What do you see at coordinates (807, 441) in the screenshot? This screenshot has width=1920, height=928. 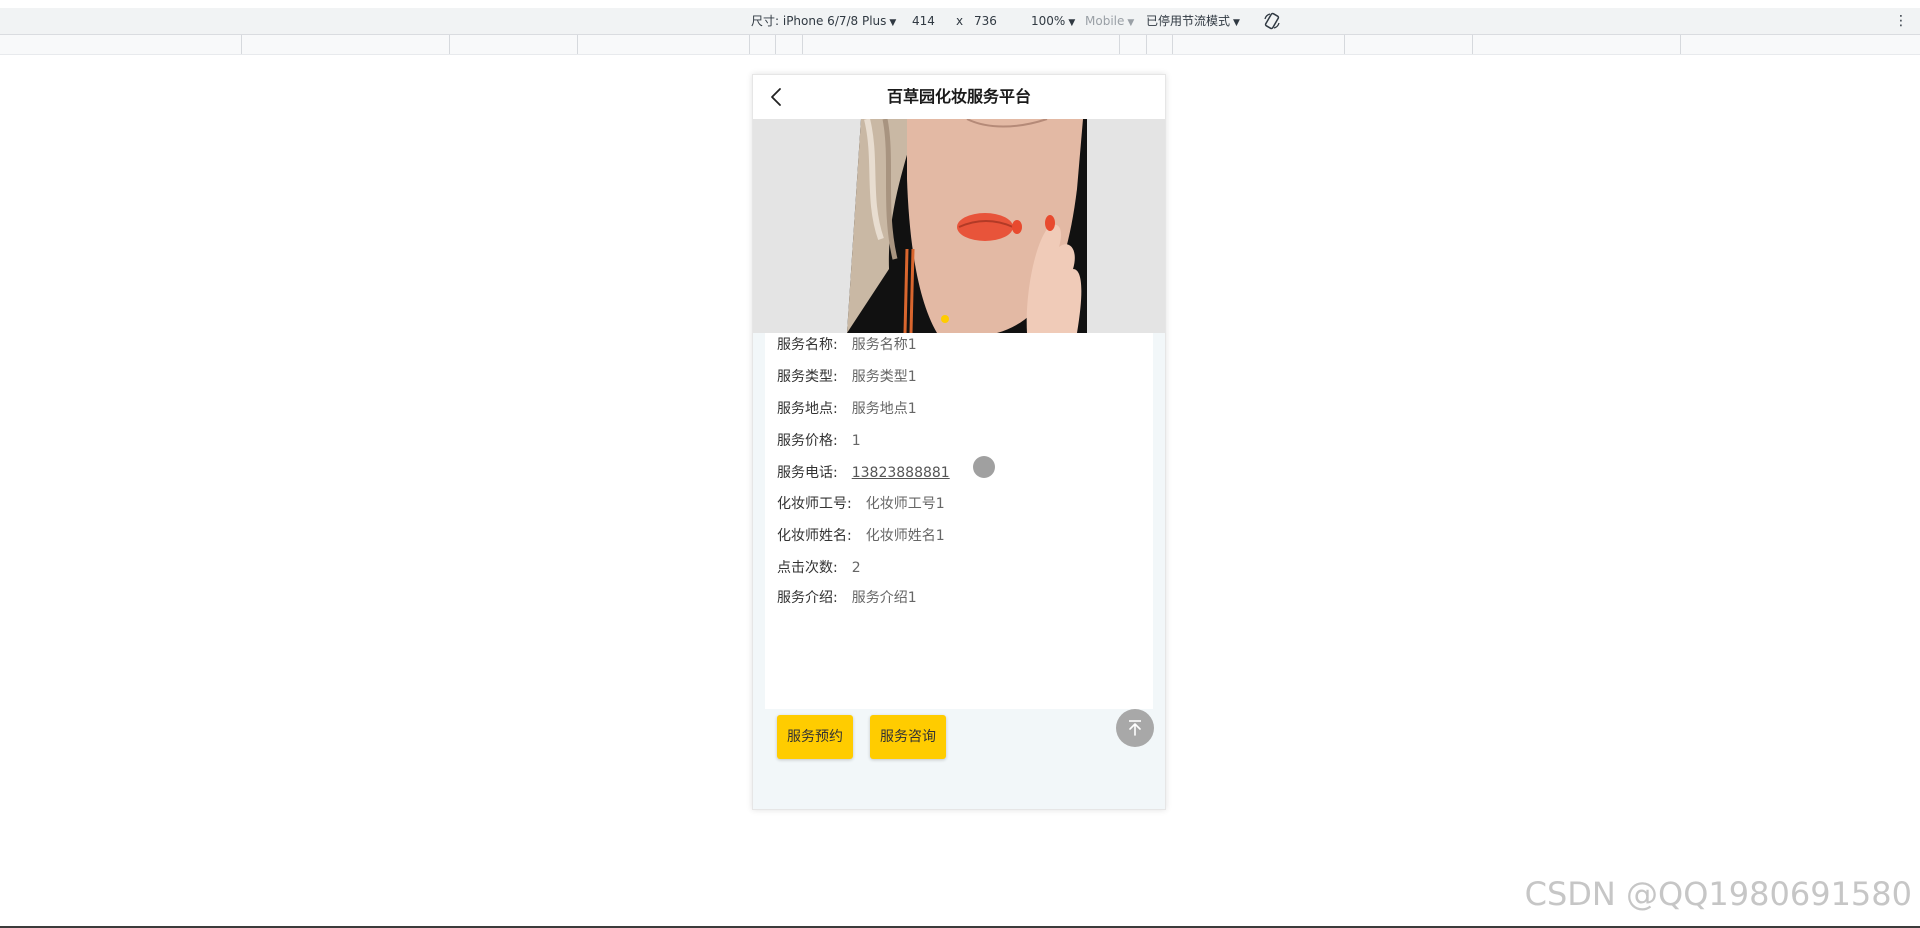 I see `field-label: 服务价格:` at bounding box center [807, 441].